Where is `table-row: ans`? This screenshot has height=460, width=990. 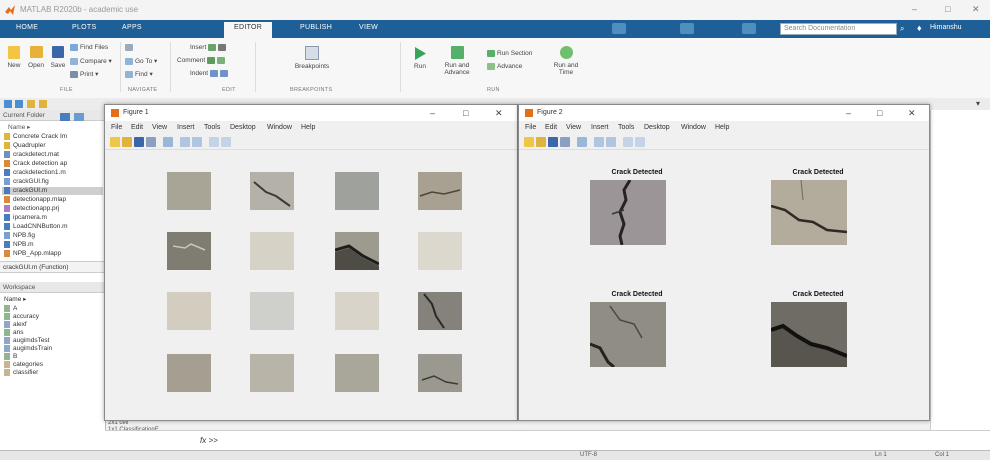 table-row: ans is located at coordinates (13, 333).